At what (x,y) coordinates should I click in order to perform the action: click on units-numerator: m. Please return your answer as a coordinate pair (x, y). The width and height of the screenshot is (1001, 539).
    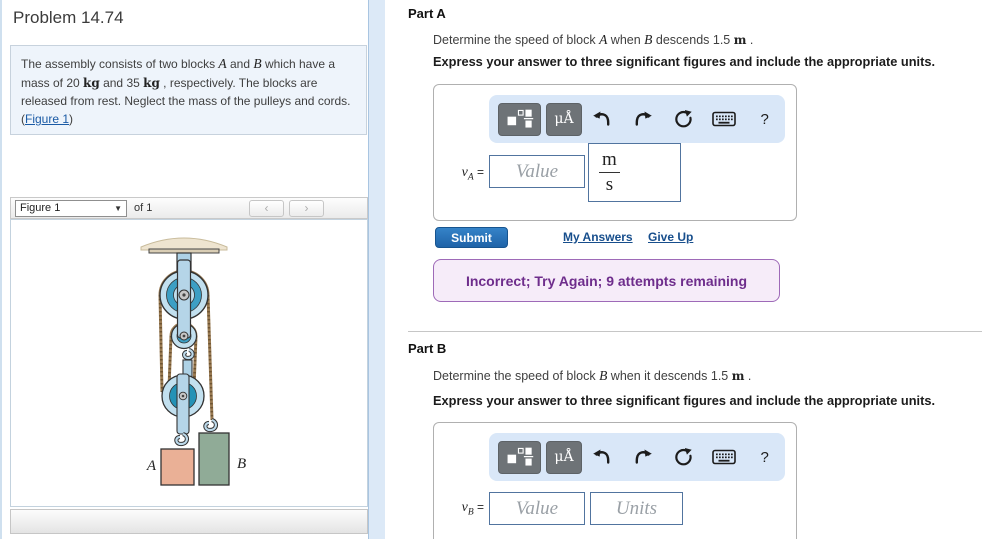
    Looking at the image, I should click on (609, 160).